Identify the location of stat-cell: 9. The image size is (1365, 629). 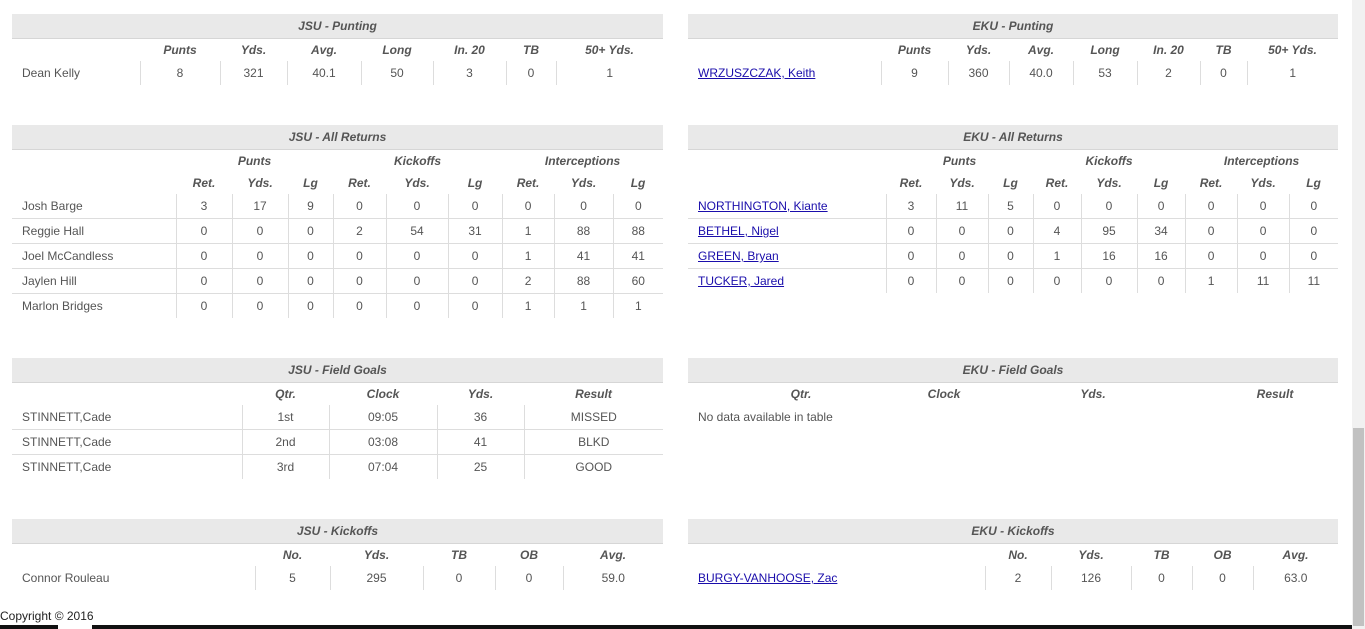
(310, 206).